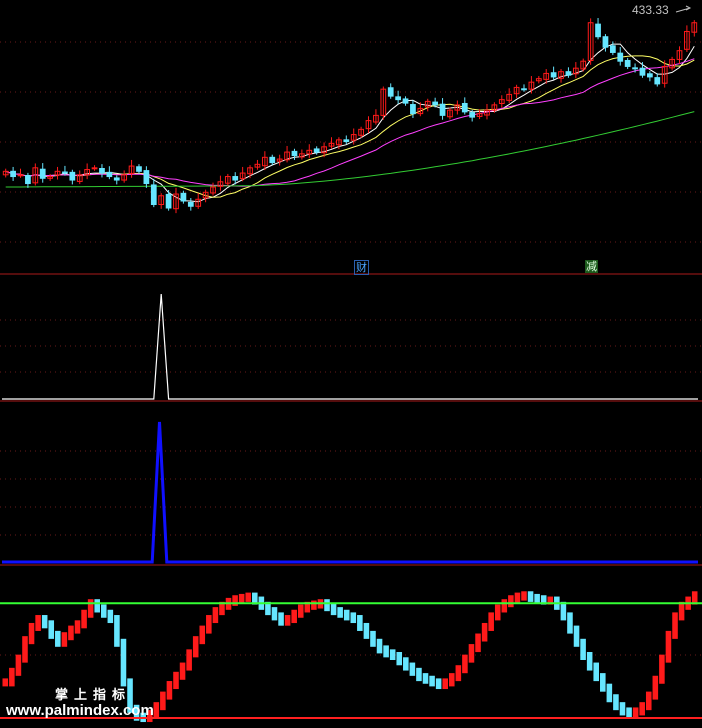 Image resolution: width=702 pixels, height=728 pixels. Describe the element at coordinates (683, 9) in the screenshot. I see `price-pointer-icon` at that location.